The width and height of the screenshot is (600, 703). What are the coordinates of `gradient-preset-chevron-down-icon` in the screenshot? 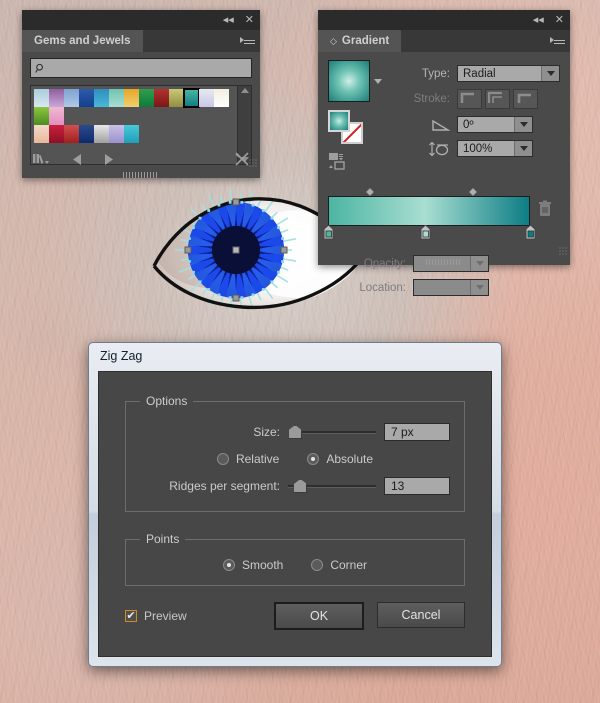 It's located at (378, 81).